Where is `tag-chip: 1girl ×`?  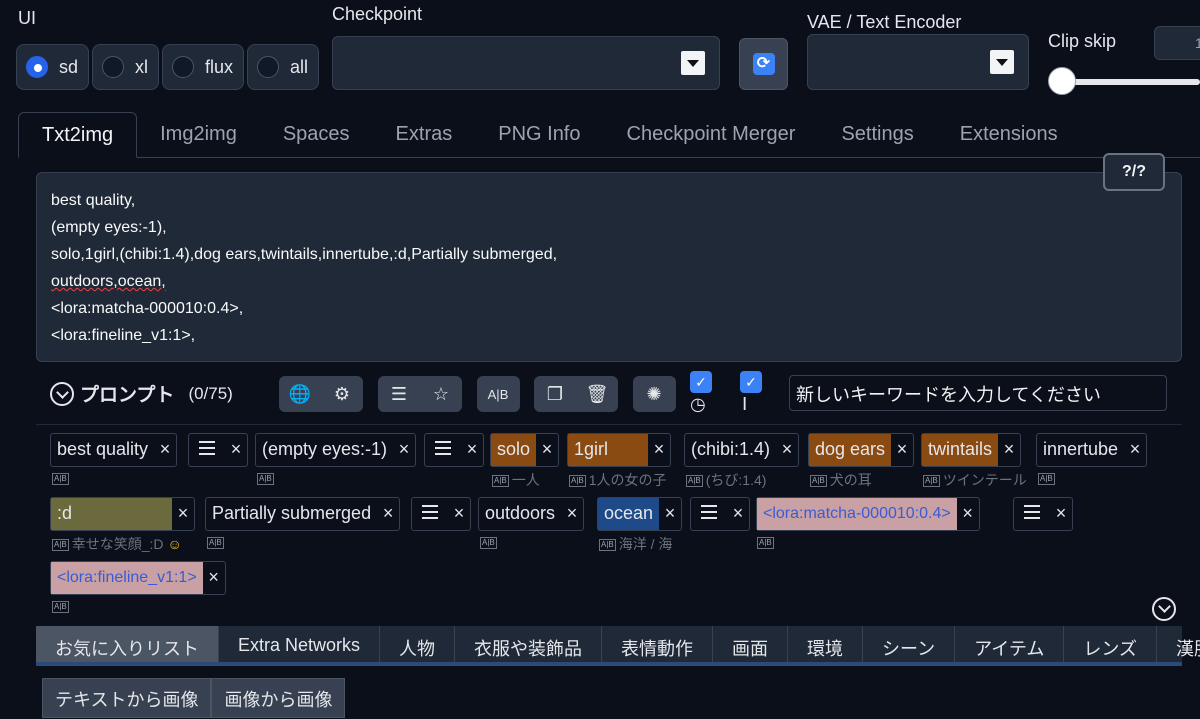 tag-chip: 1girl × is located at coordinates (619, 450).